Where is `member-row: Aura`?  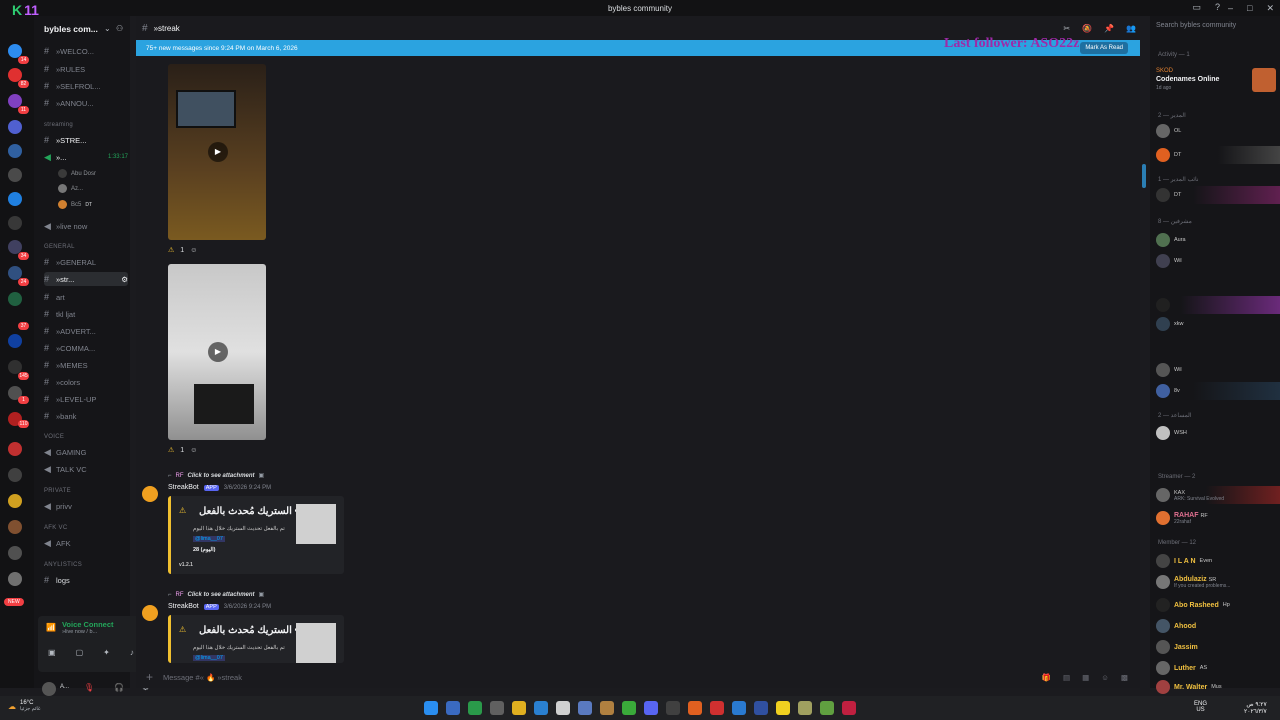 member-row: Aura is located at coordinates (1218, 240).